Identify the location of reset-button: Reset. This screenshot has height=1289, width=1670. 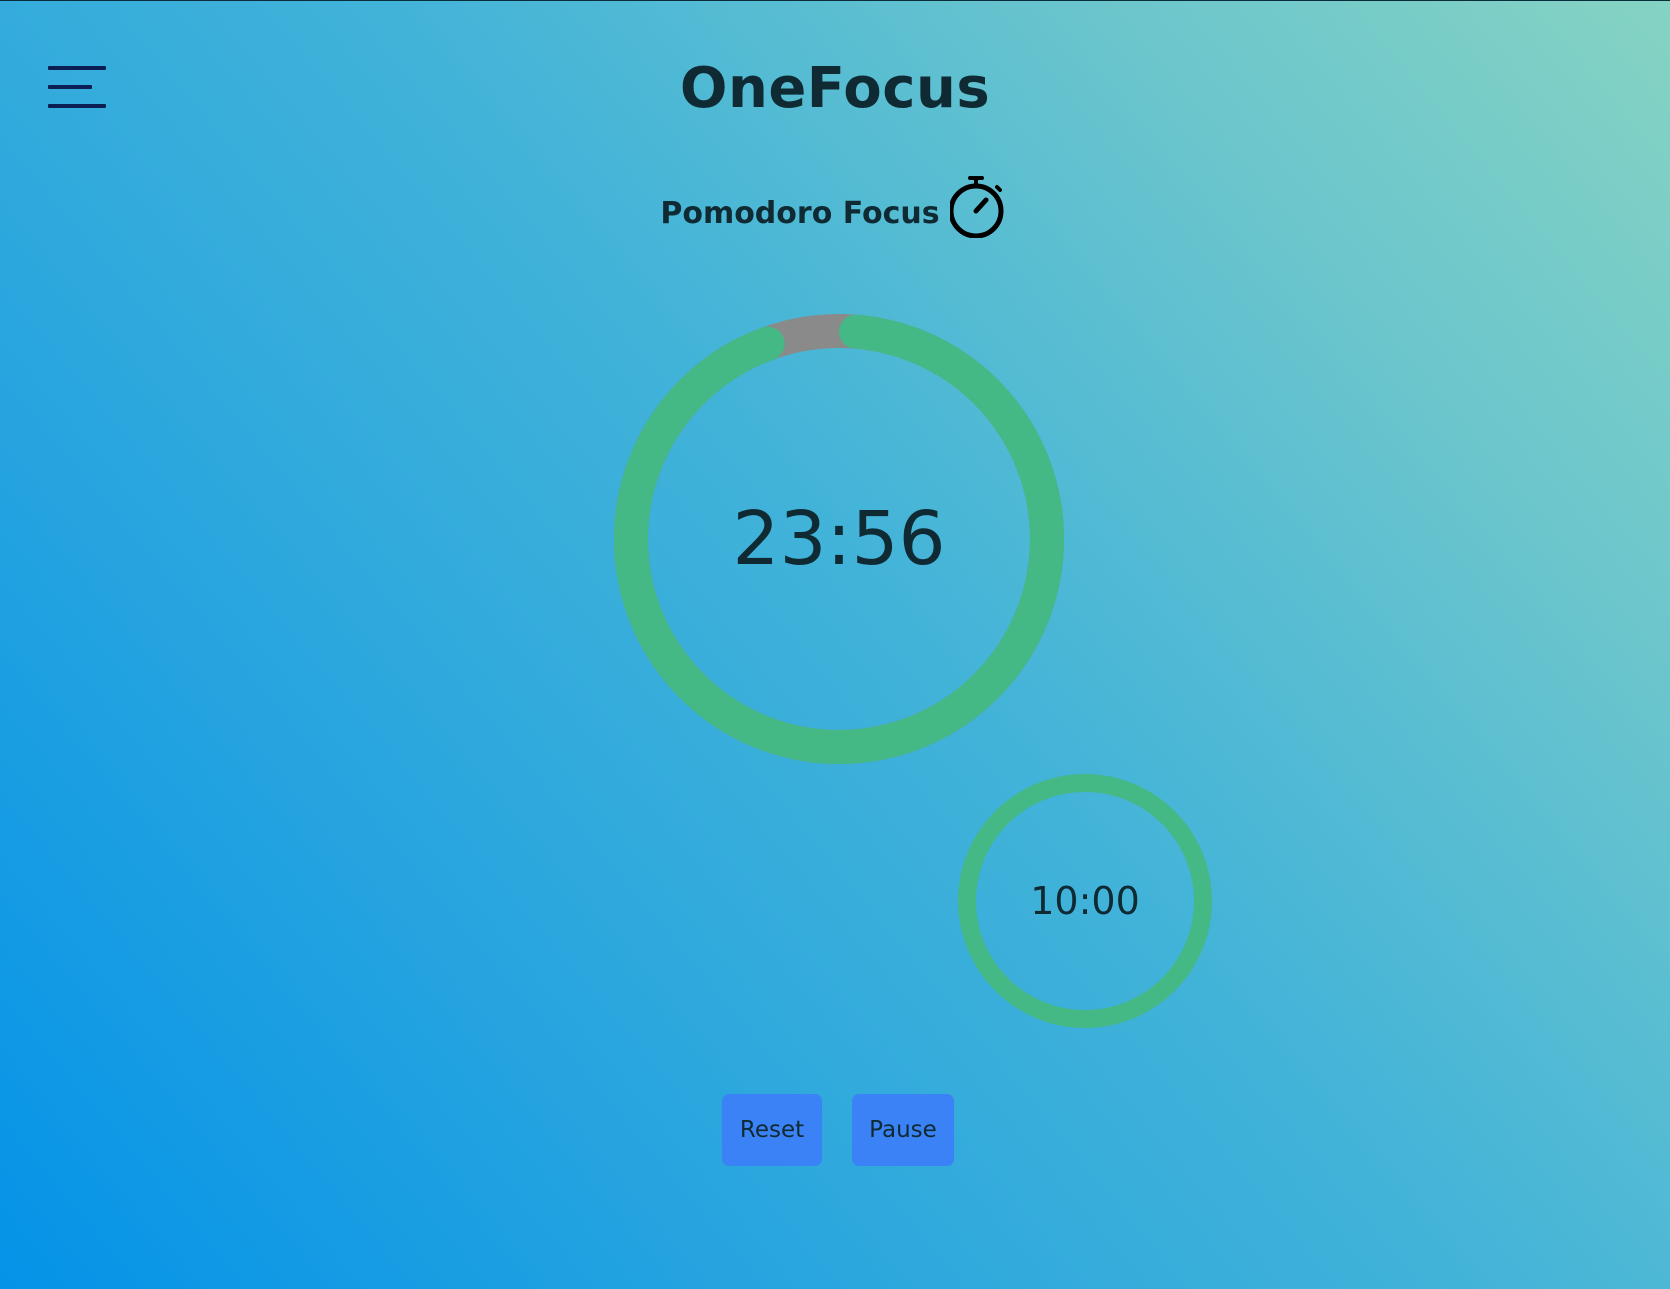
(772, 1130).